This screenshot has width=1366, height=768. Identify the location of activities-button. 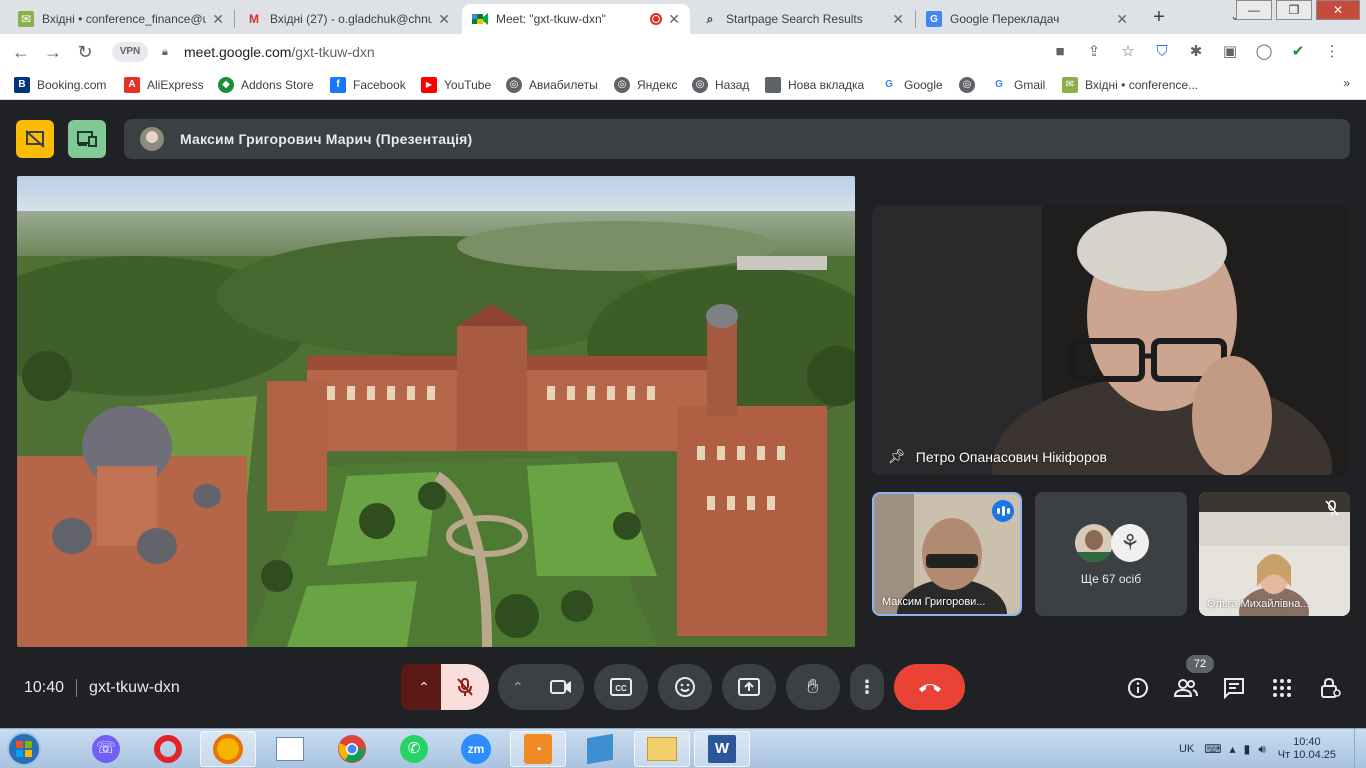
(1282, 688).